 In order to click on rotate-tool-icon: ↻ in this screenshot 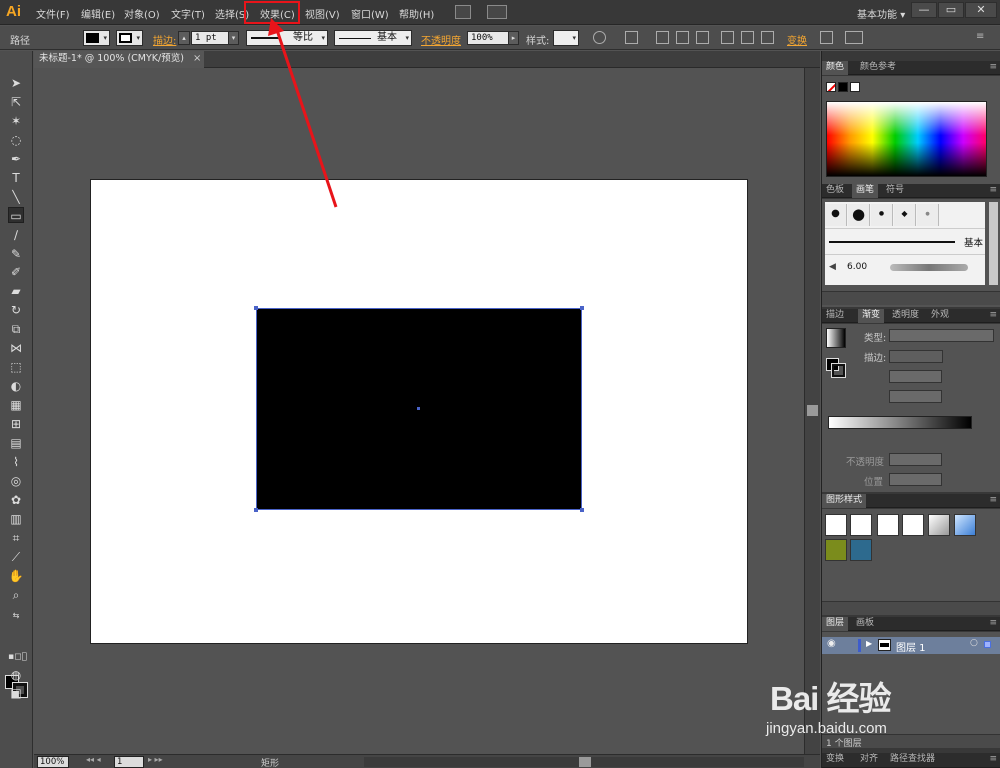, I will do `click(16, 310)`.